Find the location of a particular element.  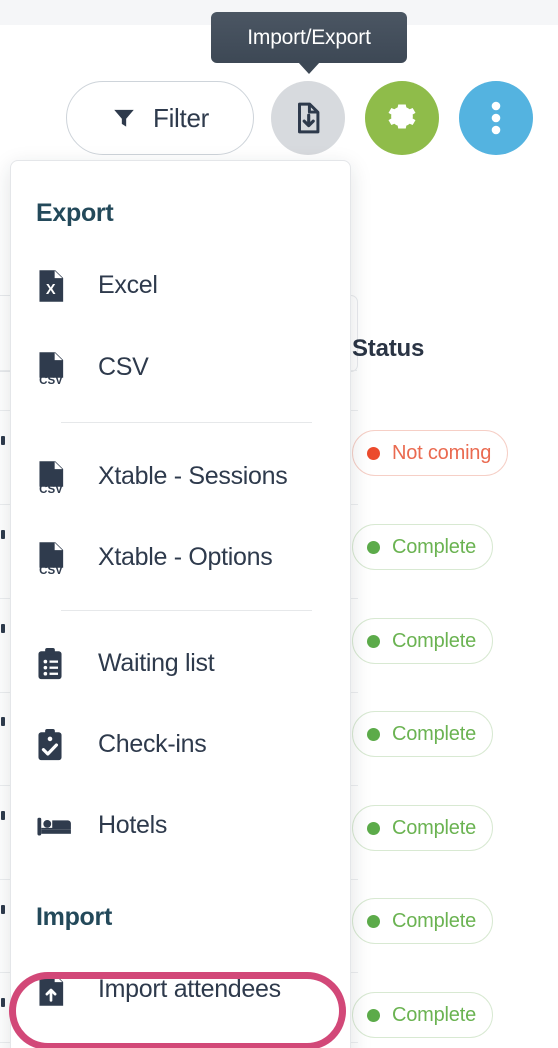

menu-item-check-ins: Check-ins is located at coordinates (180, 744).